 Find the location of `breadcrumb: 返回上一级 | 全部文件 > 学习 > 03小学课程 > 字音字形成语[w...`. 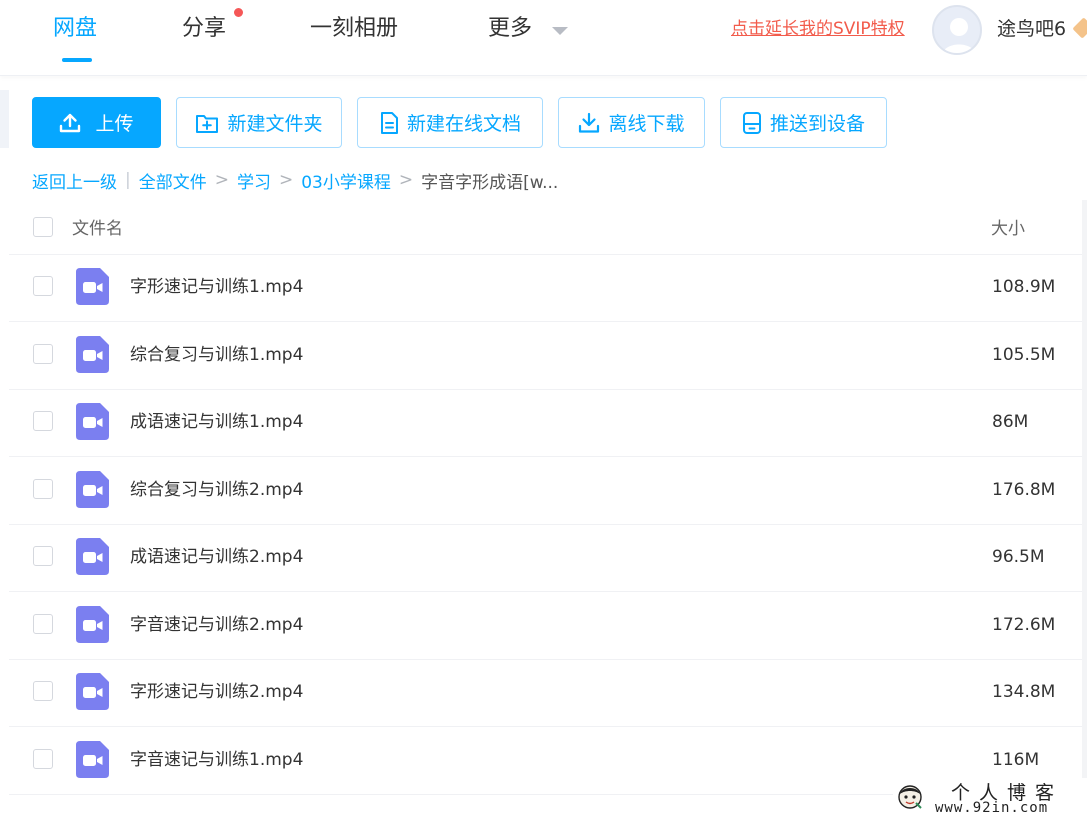

breadcrumb: 返回上一级 | 全部文件 > 学习 > 03小学课程 > 字音字形成语[w... is located at coordinates (295, 180).